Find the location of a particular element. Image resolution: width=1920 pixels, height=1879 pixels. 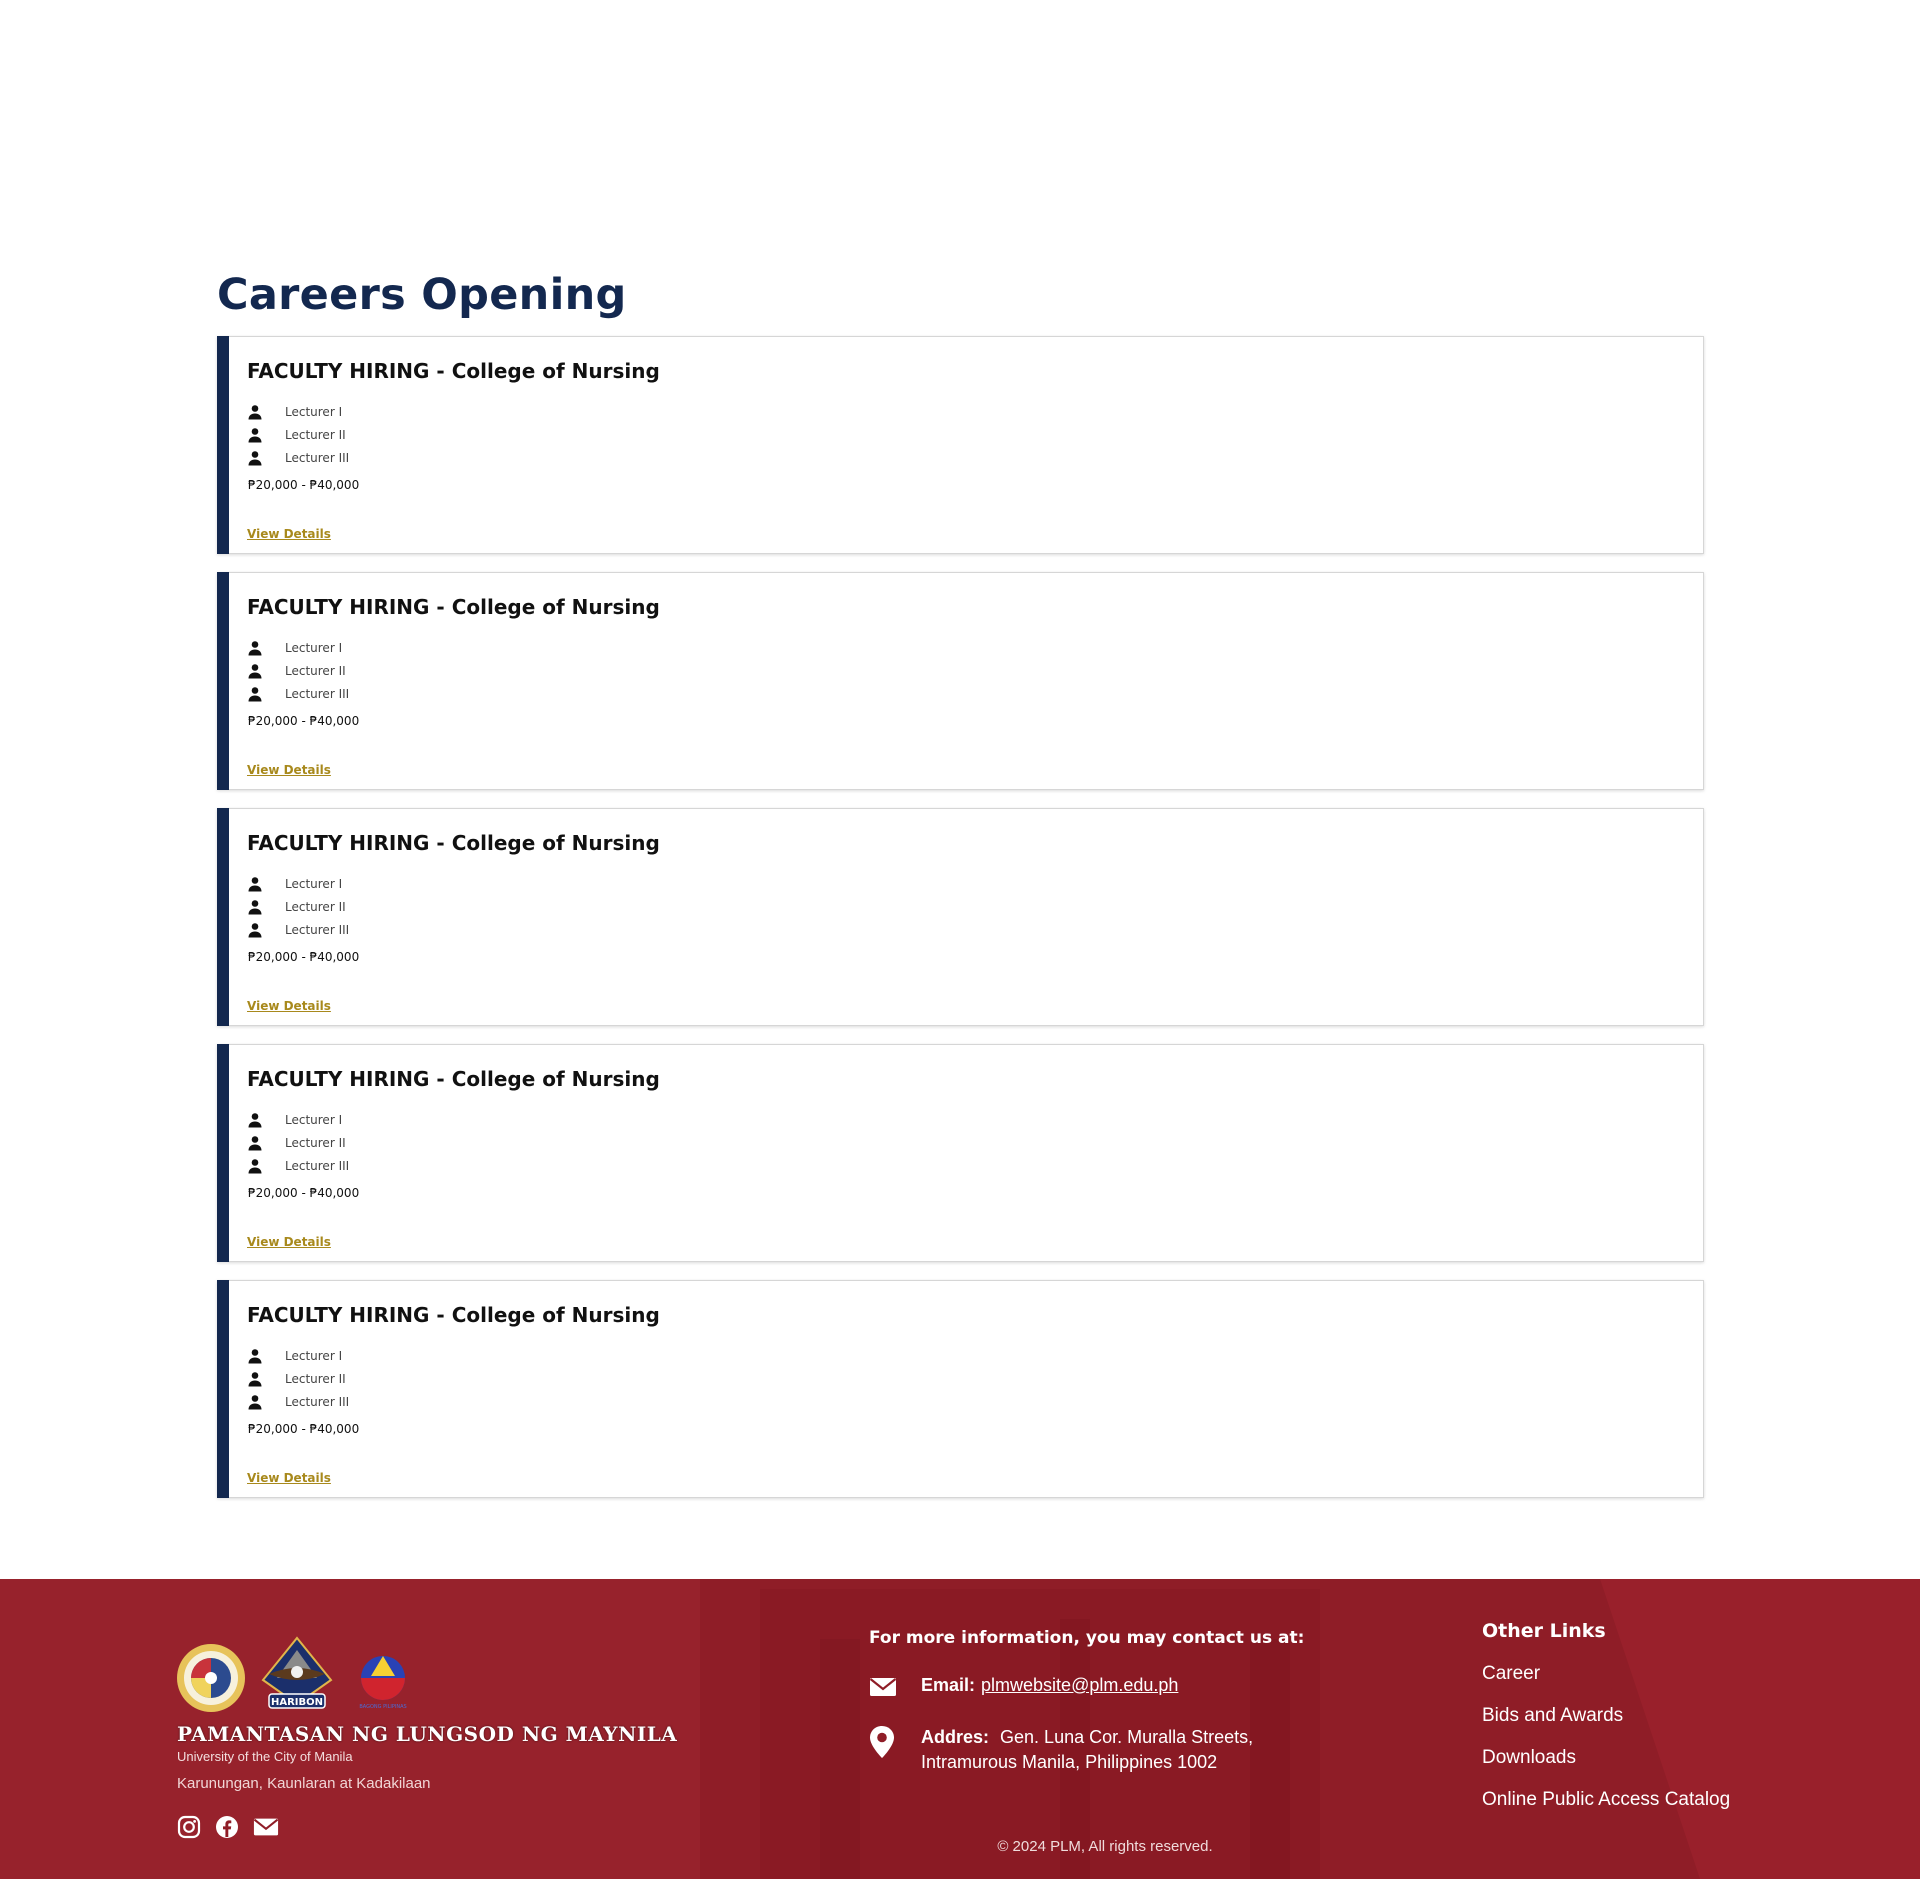

other-links-heading: Other Links is located at coordinates (1544, 1631).